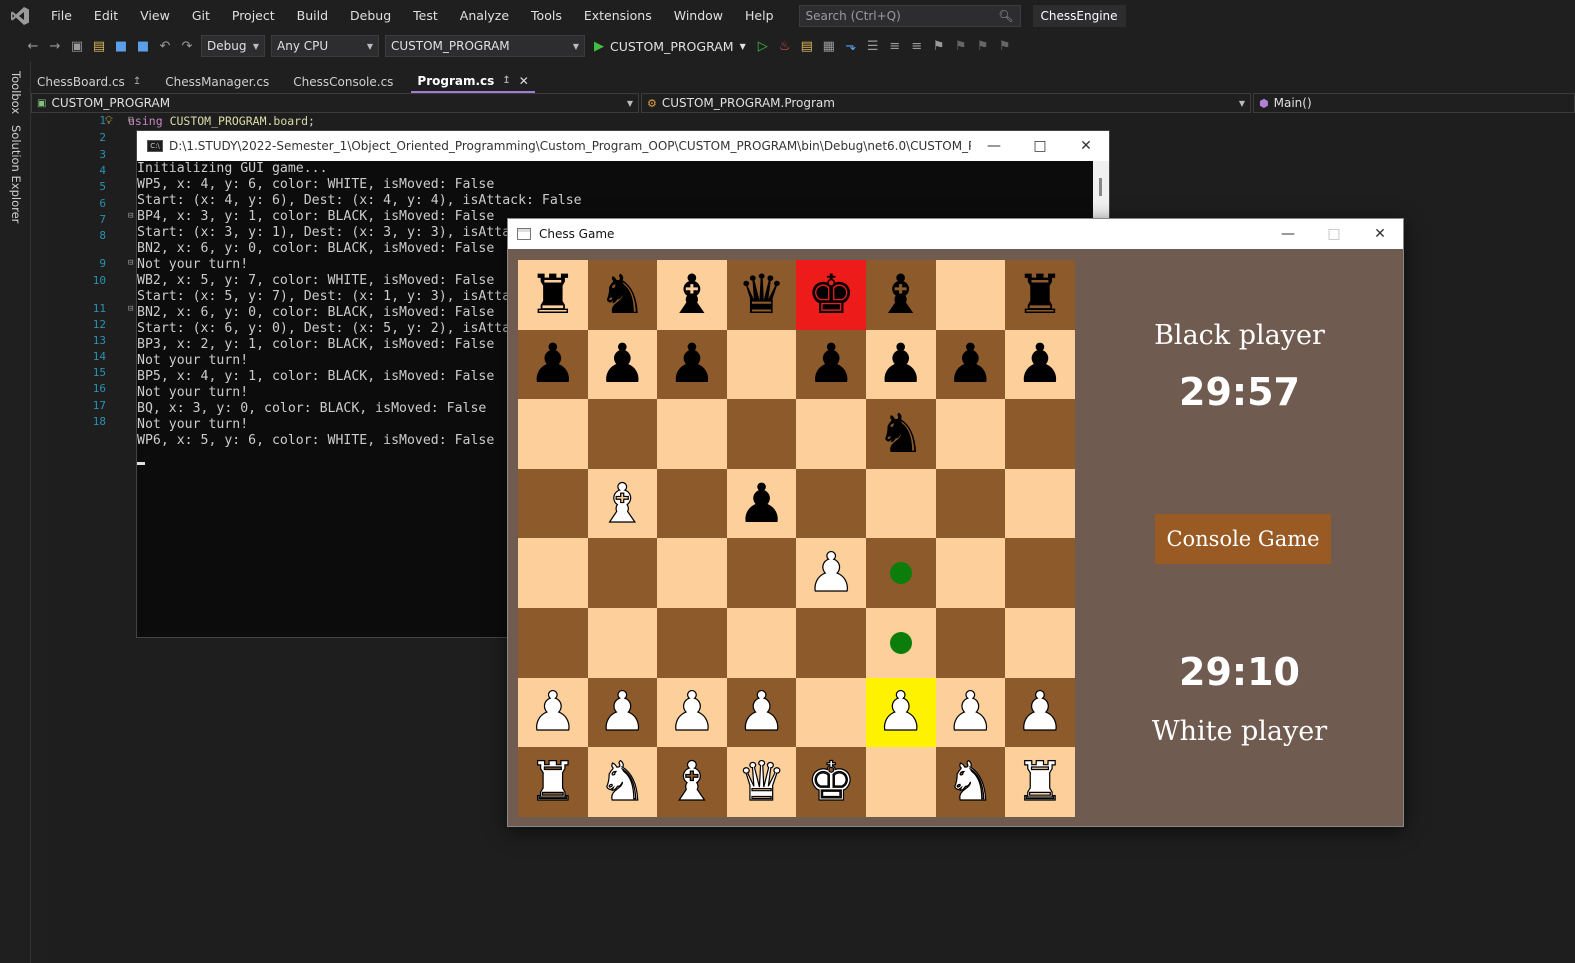 This screenshot has width=1575, height=963. Describe the element at coordinates (670, 46) in the screenshot. I see `start-debugging-button: ▶ CUSTOM_PROGRAM ▼` at that location.